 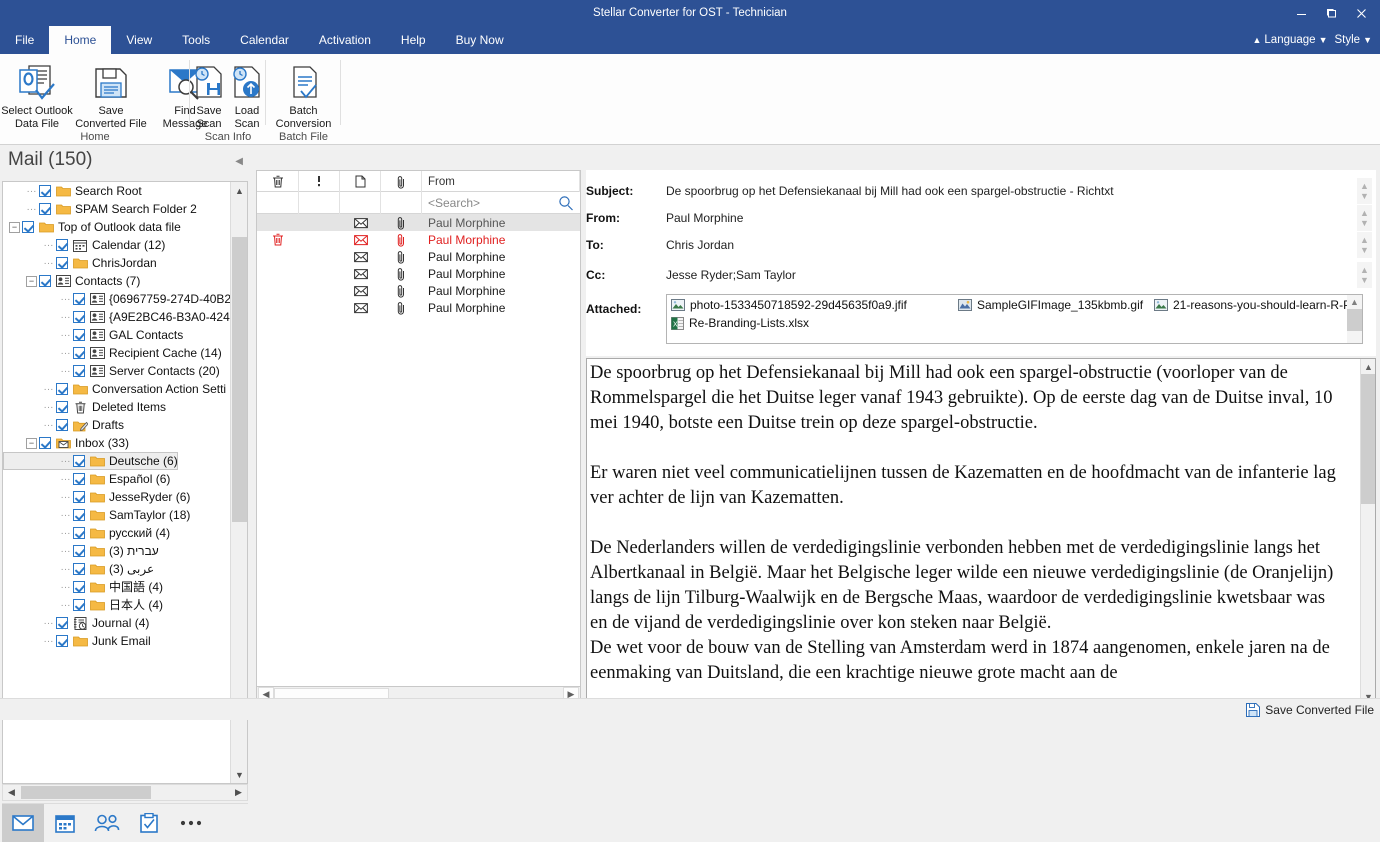 I want to click on folder-tree-item: ··· Recipient Cache (14), so click(x=117, y=353).